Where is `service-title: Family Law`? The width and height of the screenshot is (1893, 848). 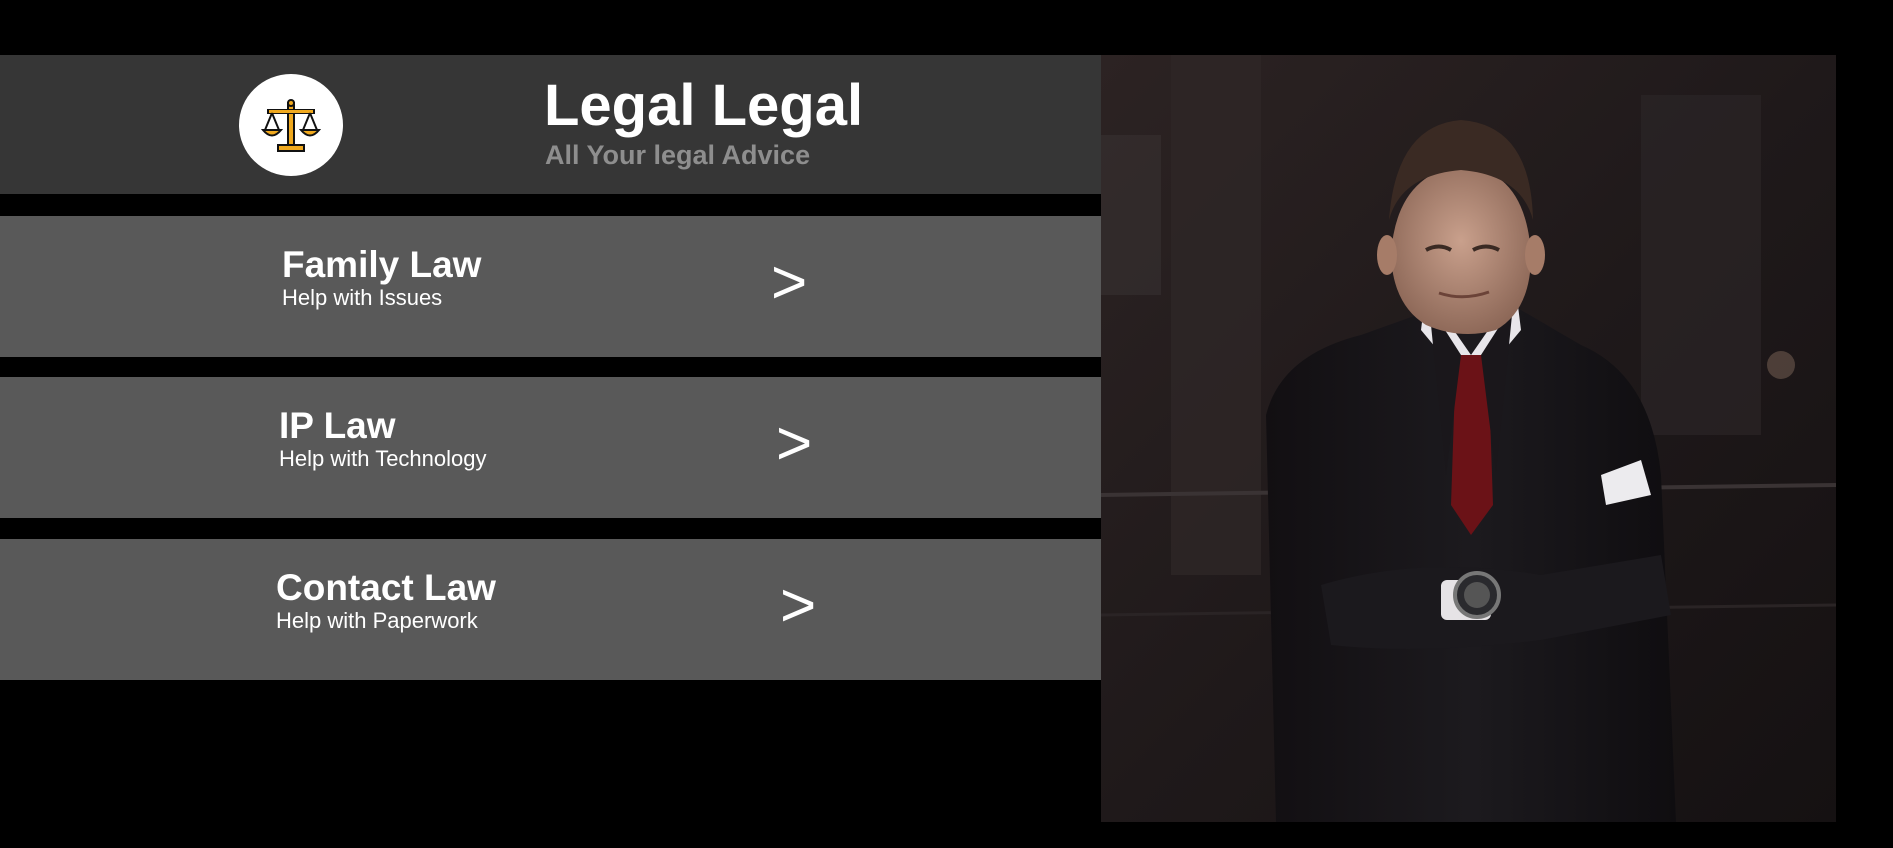 service-title: Family Law is located at coordinates (382, 264).